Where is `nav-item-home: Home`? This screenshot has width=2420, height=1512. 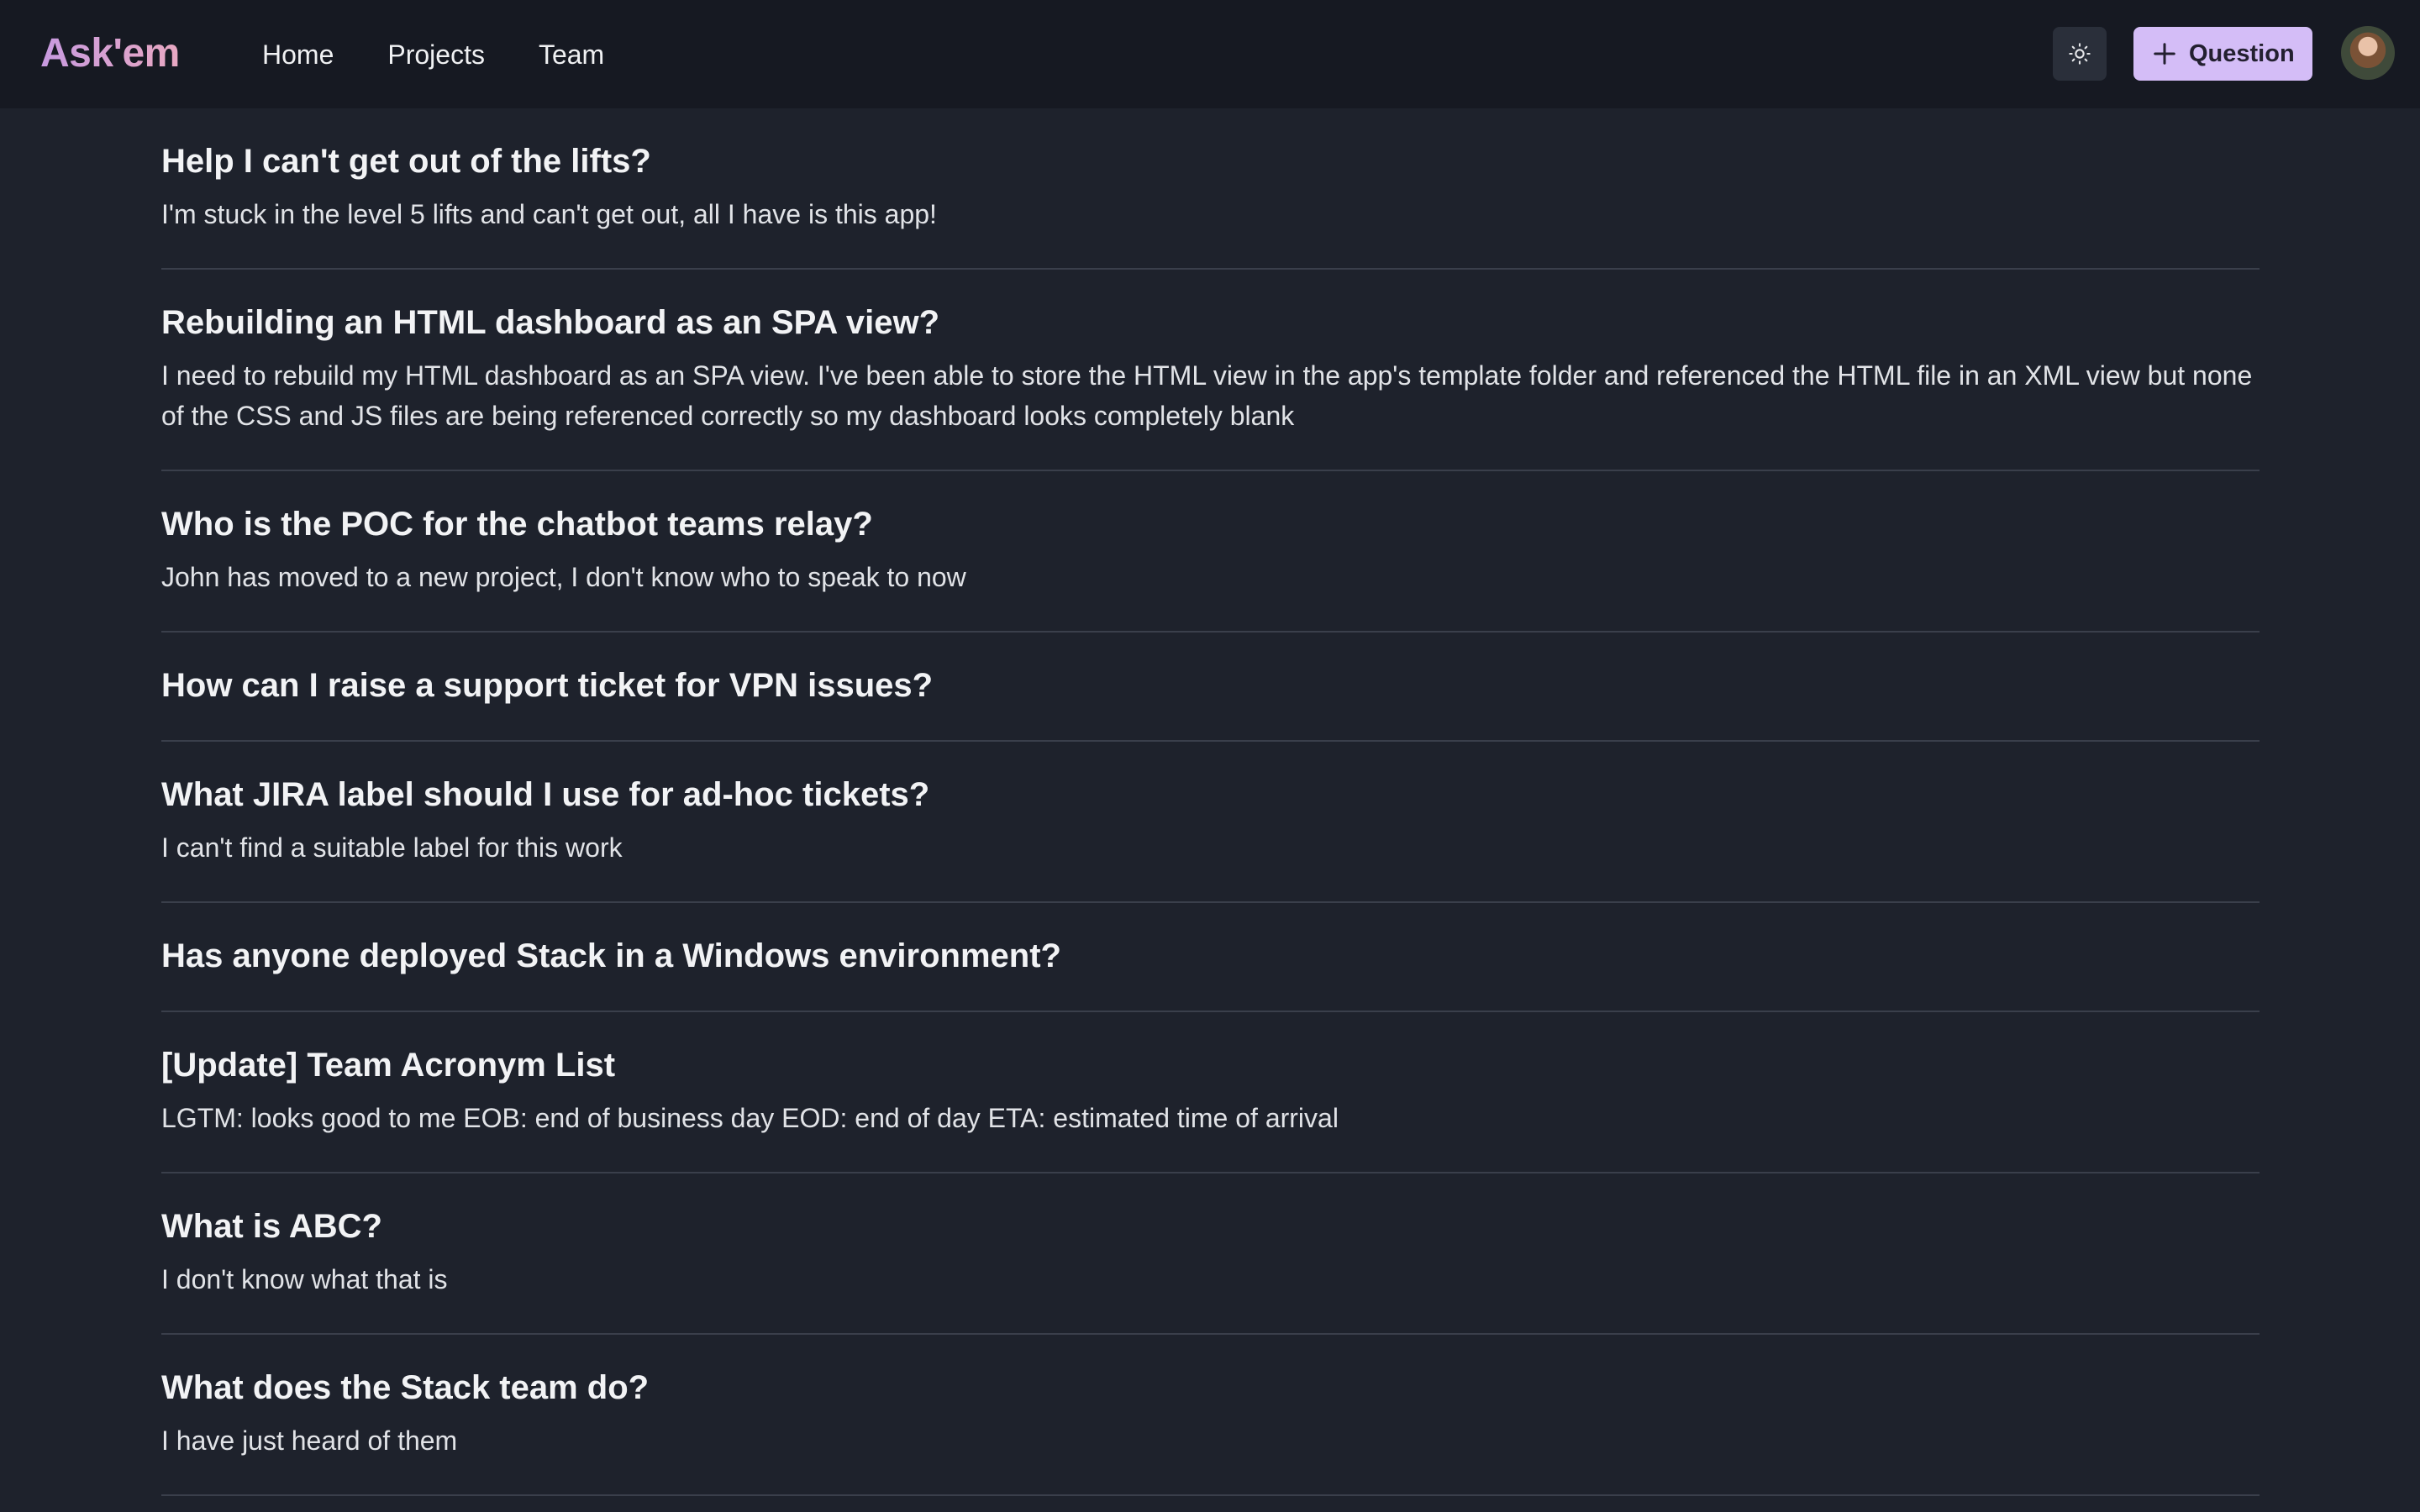
nav-item-home: Home is located at coordinates (298, 54).